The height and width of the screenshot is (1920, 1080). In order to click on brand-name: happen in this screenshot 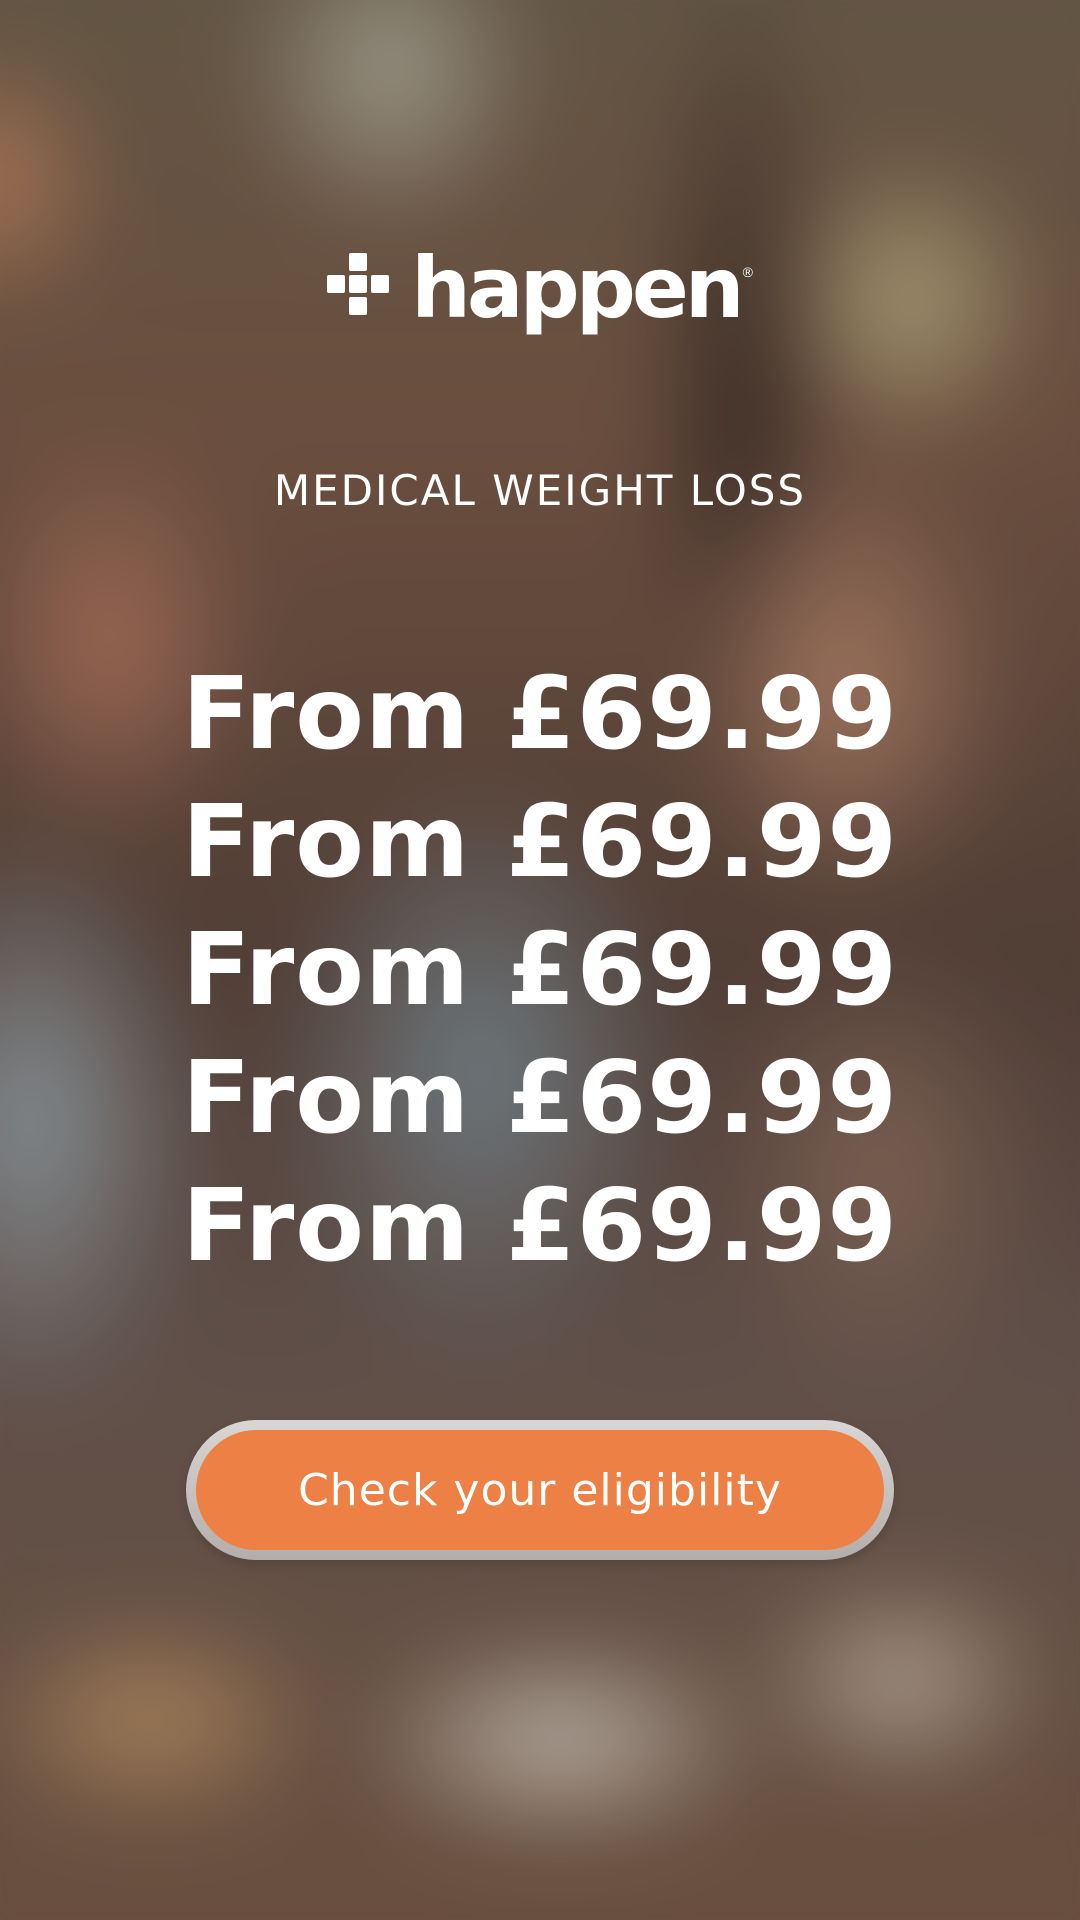, I will do `click(578, 288)`.